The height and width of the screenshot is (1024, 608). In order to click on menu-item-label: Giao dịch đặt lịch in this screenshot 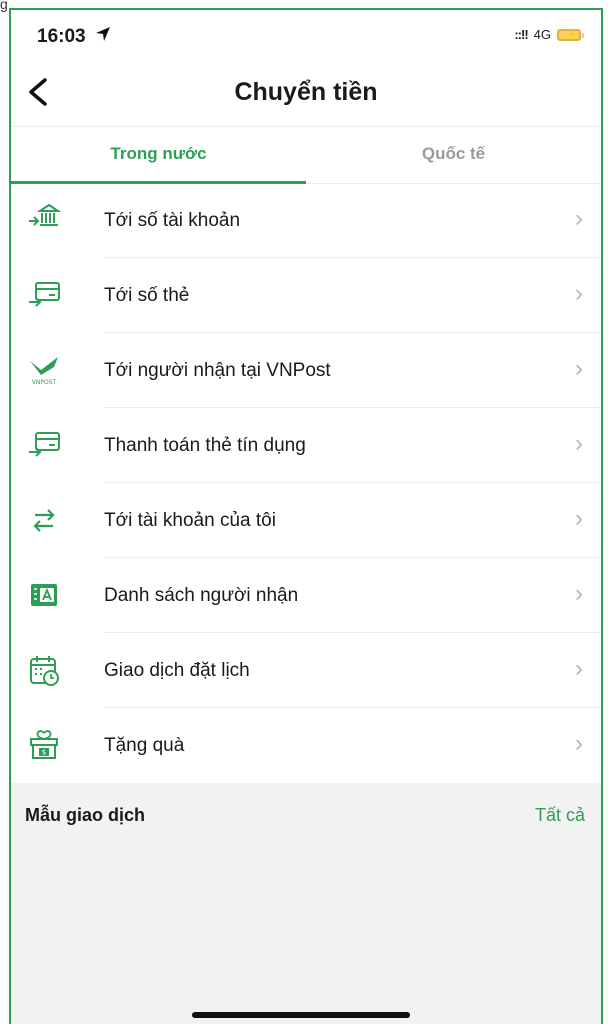, I will do `click(177, 670)`.